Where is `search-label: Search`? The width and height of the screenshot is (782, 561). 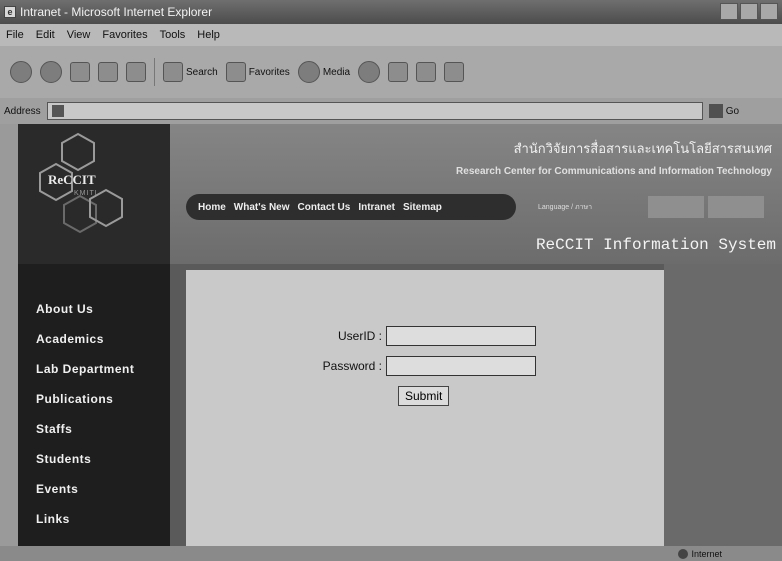
search-label: Search is located at coordinates (202, 72).